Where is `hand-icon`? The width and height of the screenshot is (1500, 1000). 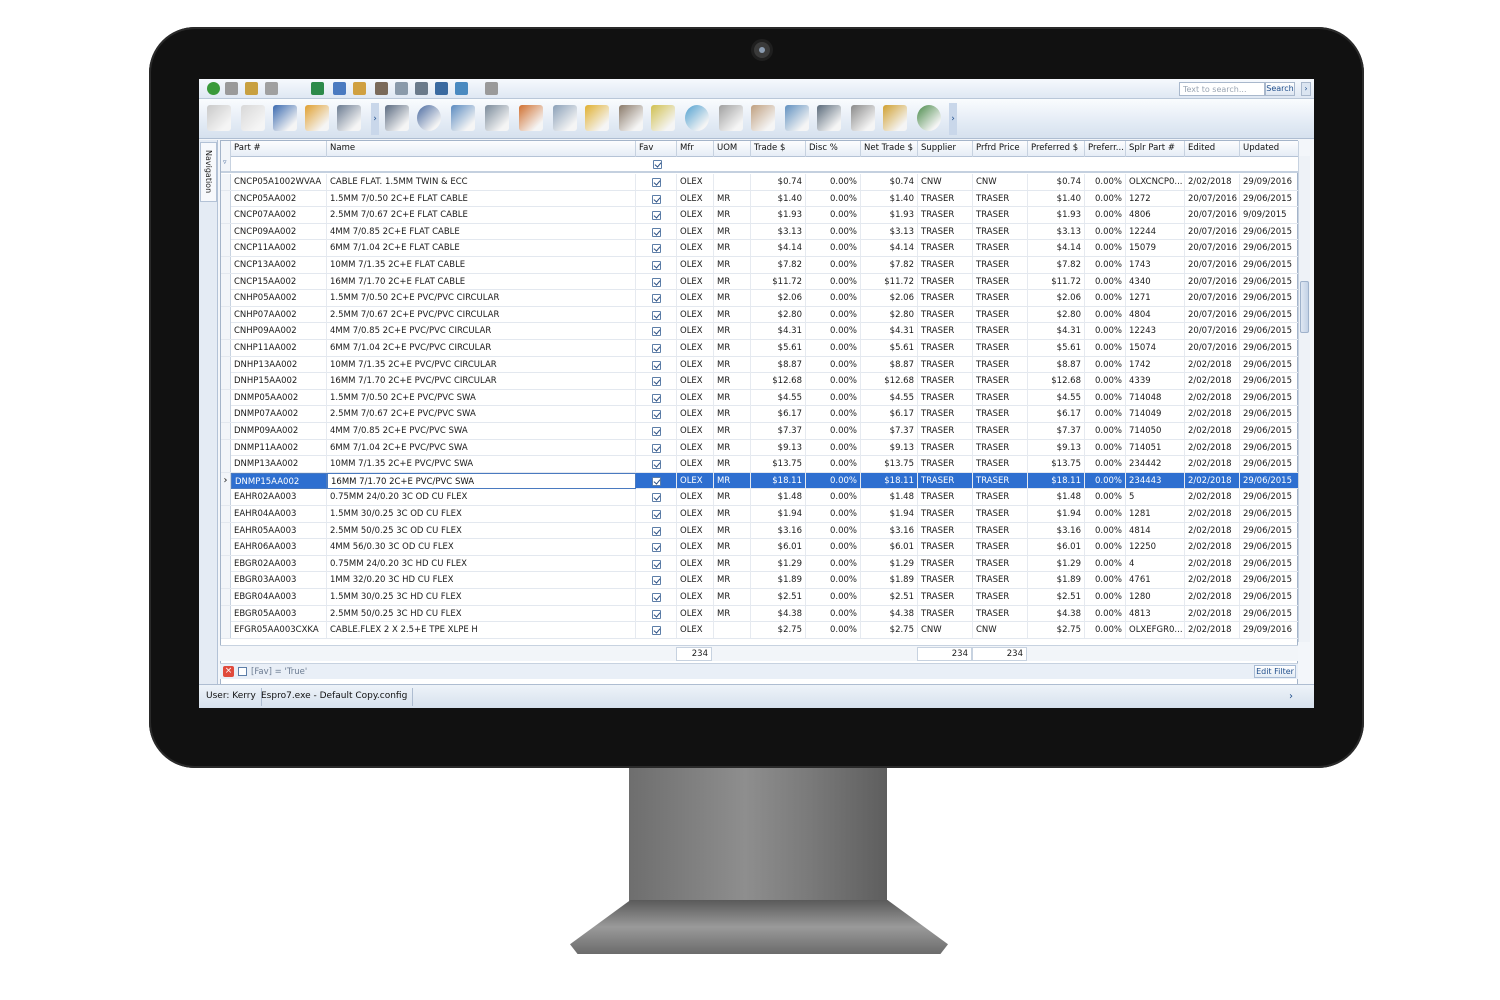 hand-icon is located at coordinates (359, 88).